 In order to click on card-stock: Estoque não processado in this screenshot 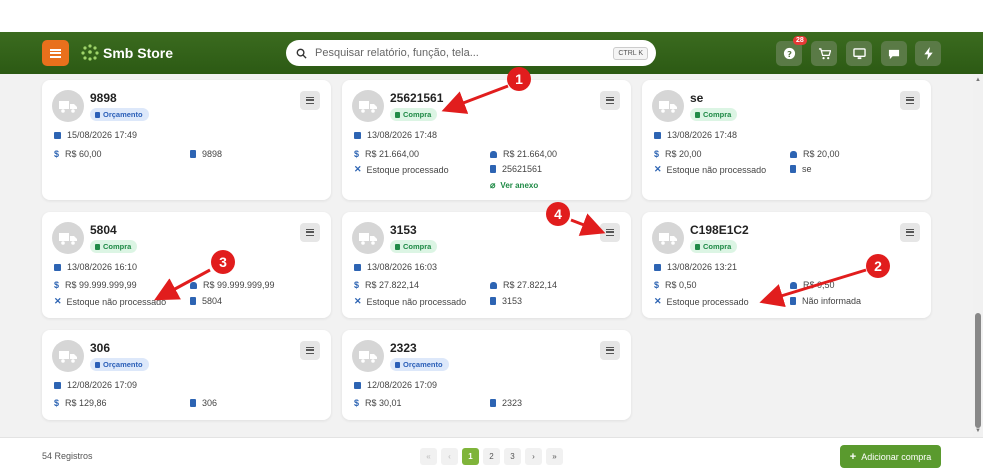, I will do `click(716, 169)`.